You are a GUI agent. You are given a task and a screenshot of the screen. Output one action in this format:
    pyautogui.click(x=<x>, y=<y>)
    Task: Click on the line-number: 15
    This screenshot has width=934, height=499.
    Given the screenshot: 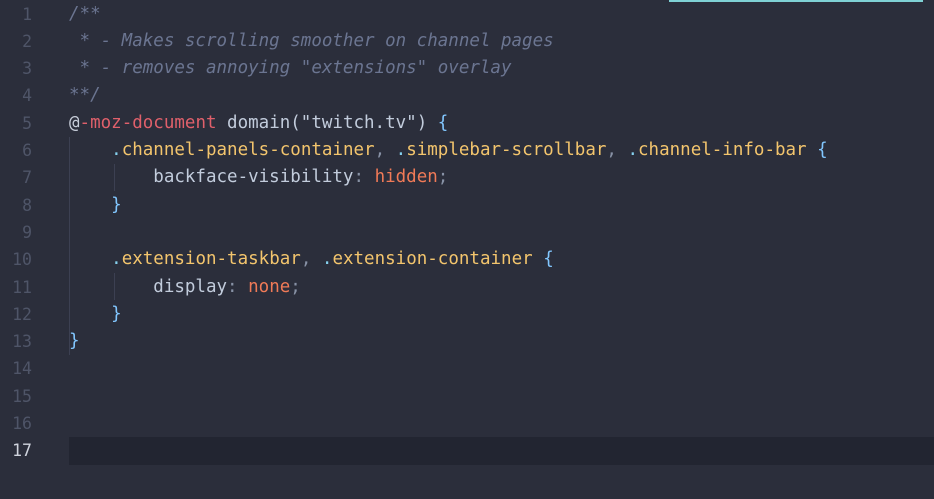 What is the action you would take?
    pyautogui.click(x=22, y=396)
    